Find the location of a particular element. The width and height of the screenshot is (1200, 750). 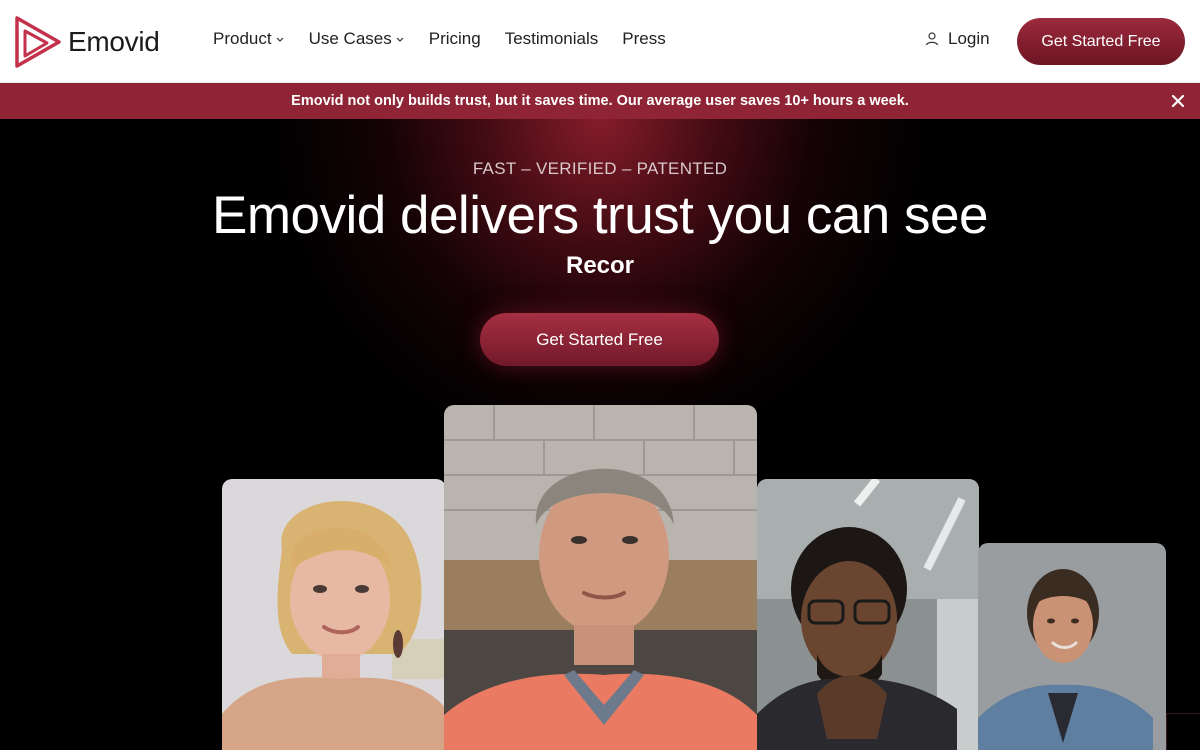

close-icon is located at coordinates (1178, 101).